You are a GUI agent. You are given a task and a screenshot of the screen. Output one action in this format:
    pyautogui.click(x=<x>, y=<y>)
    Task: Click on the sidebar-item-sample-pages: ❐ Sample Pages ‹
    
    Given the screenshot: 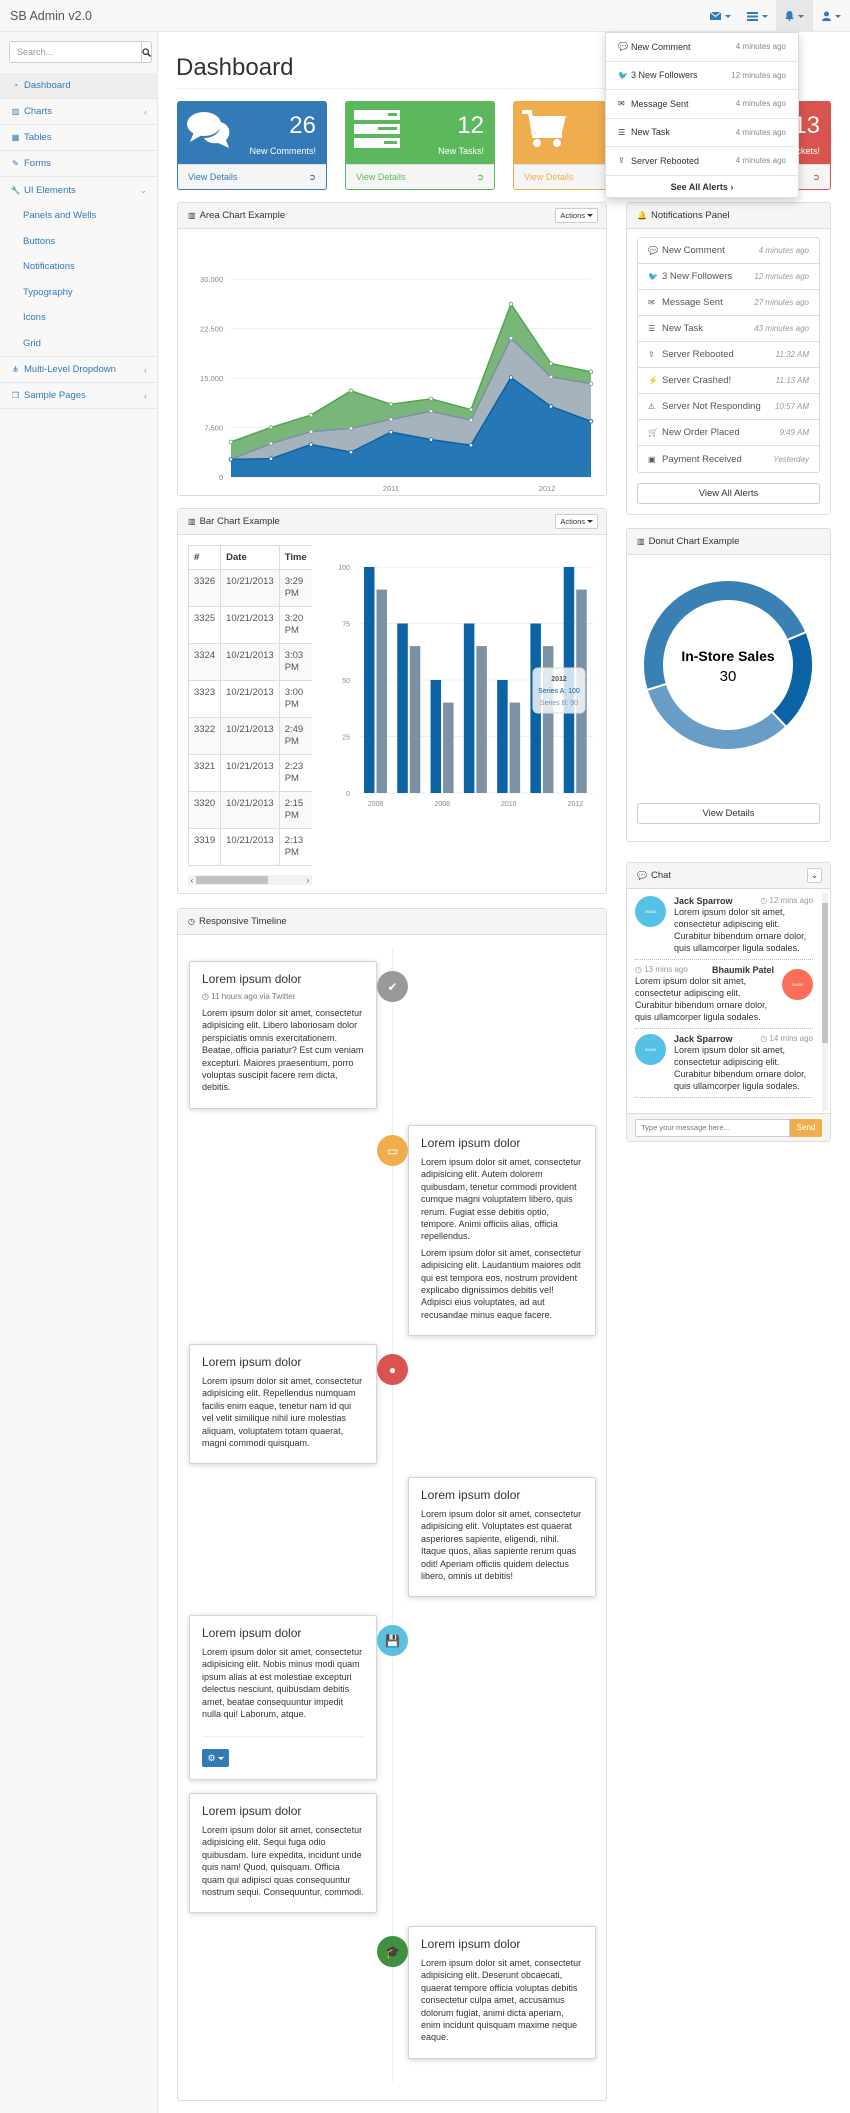 What is the action you would take?
    pyautogui.click(x=78, y=396)
    